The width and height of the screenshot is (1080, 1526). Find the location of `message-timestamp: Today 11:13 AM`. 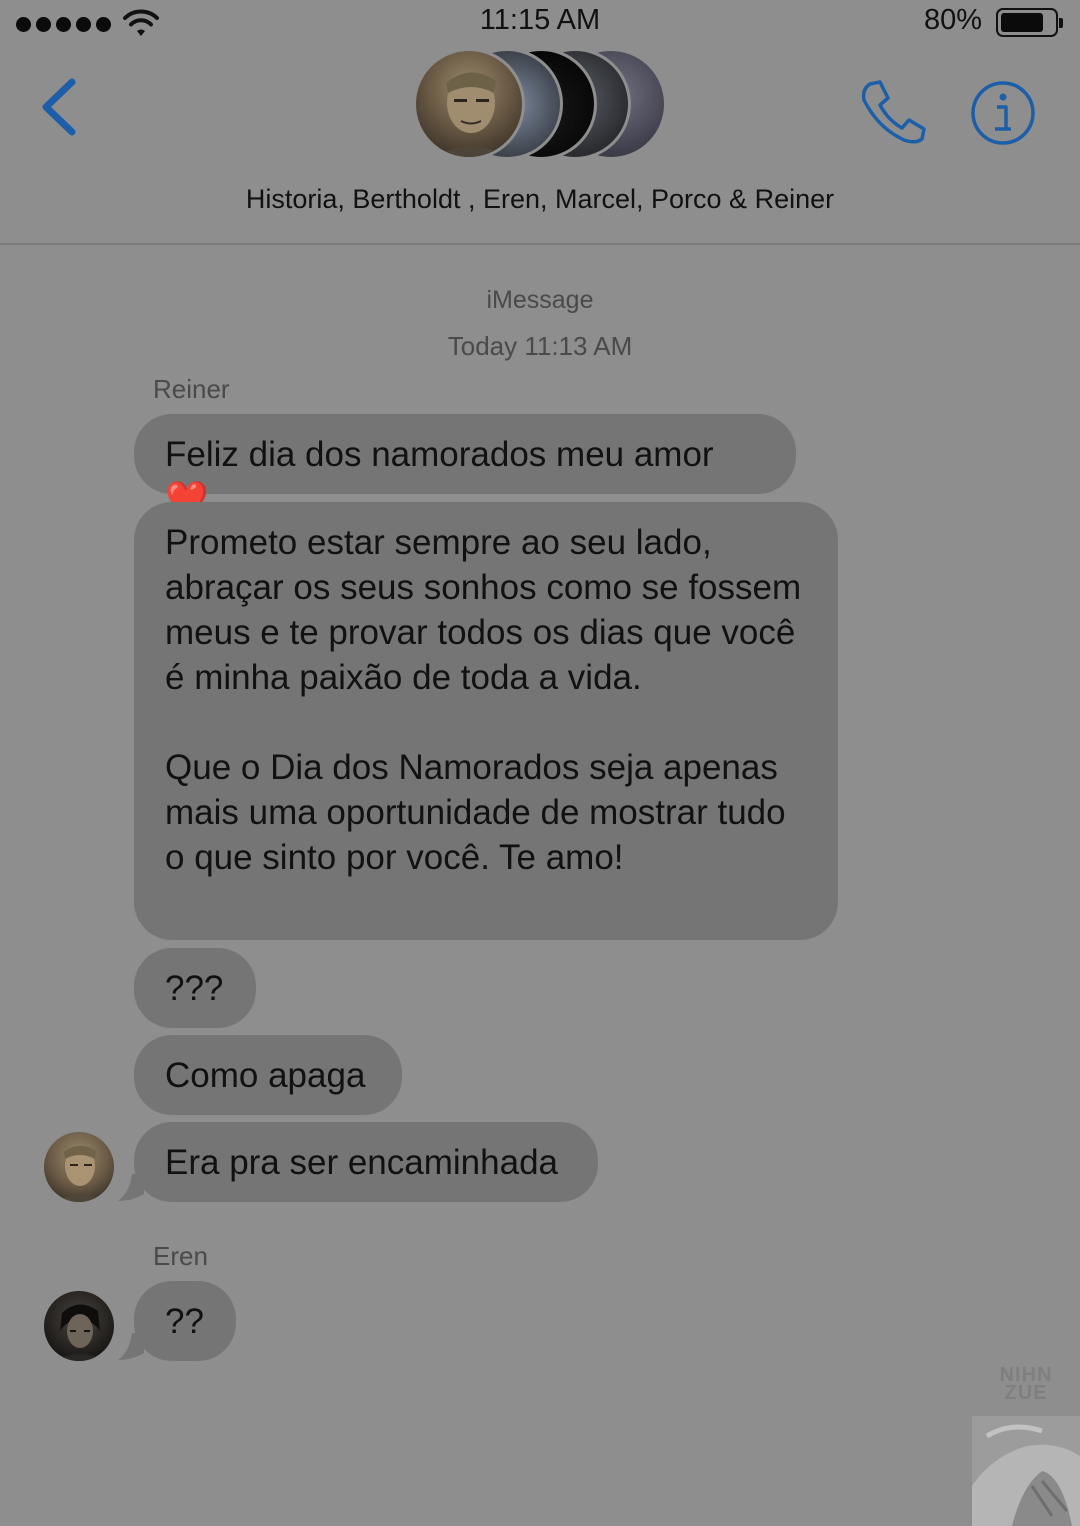

message-timestamp: Today 11:13 AM is located at coordinates (540, 346).